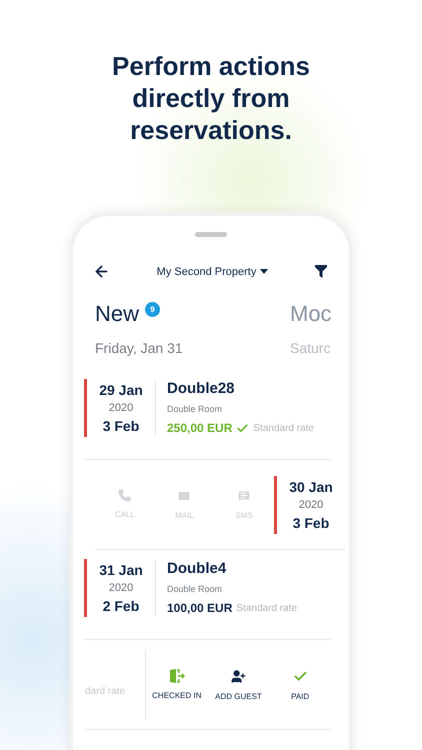  I want to click on back-button, so click(101, 271).